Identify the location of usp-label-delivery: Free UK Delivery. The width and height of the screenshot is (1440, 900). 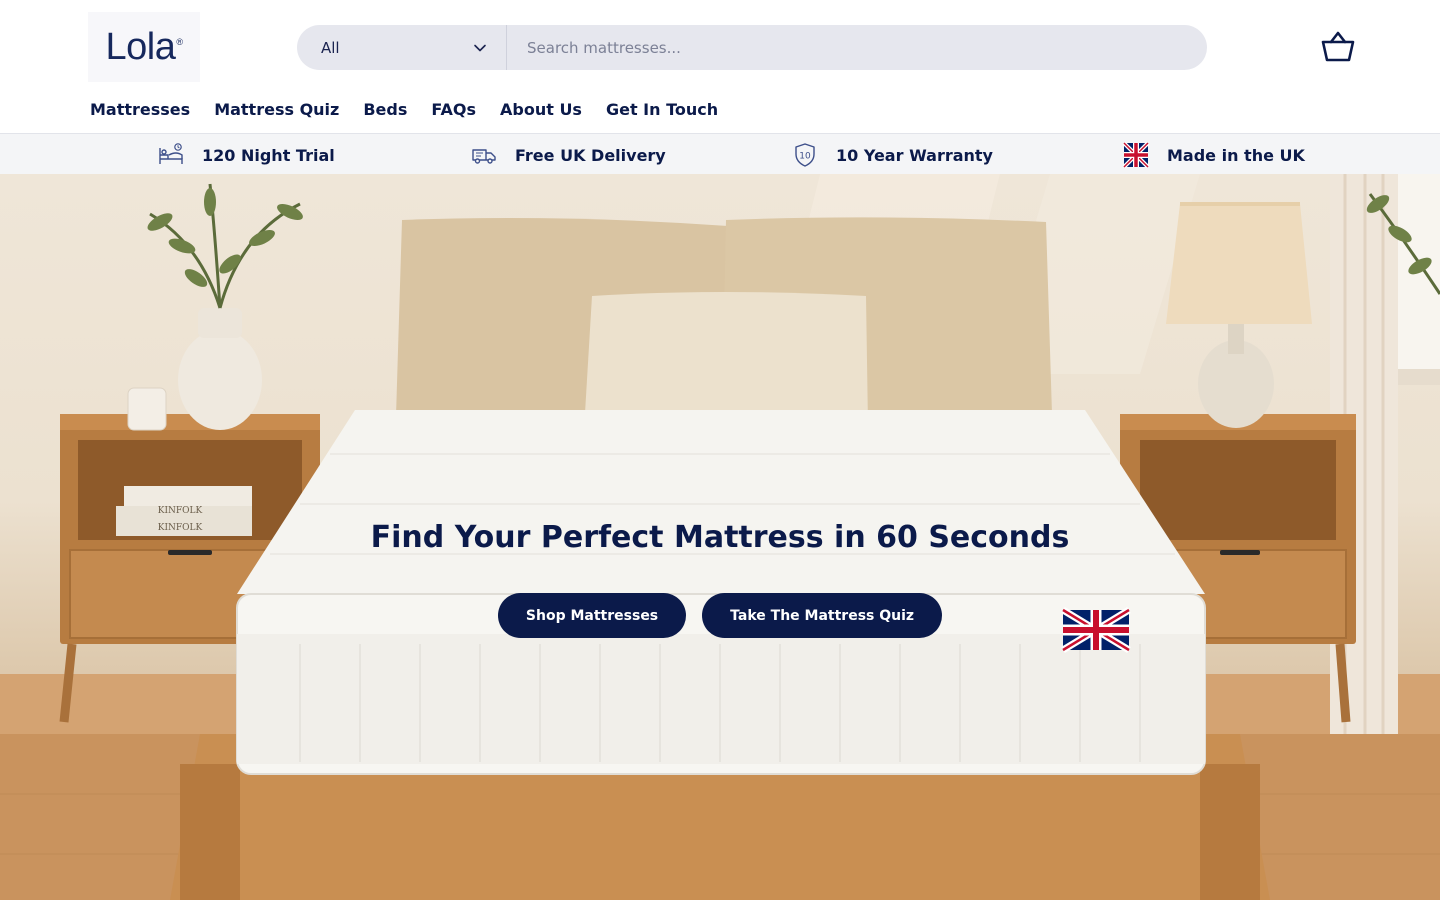
(590, 155).